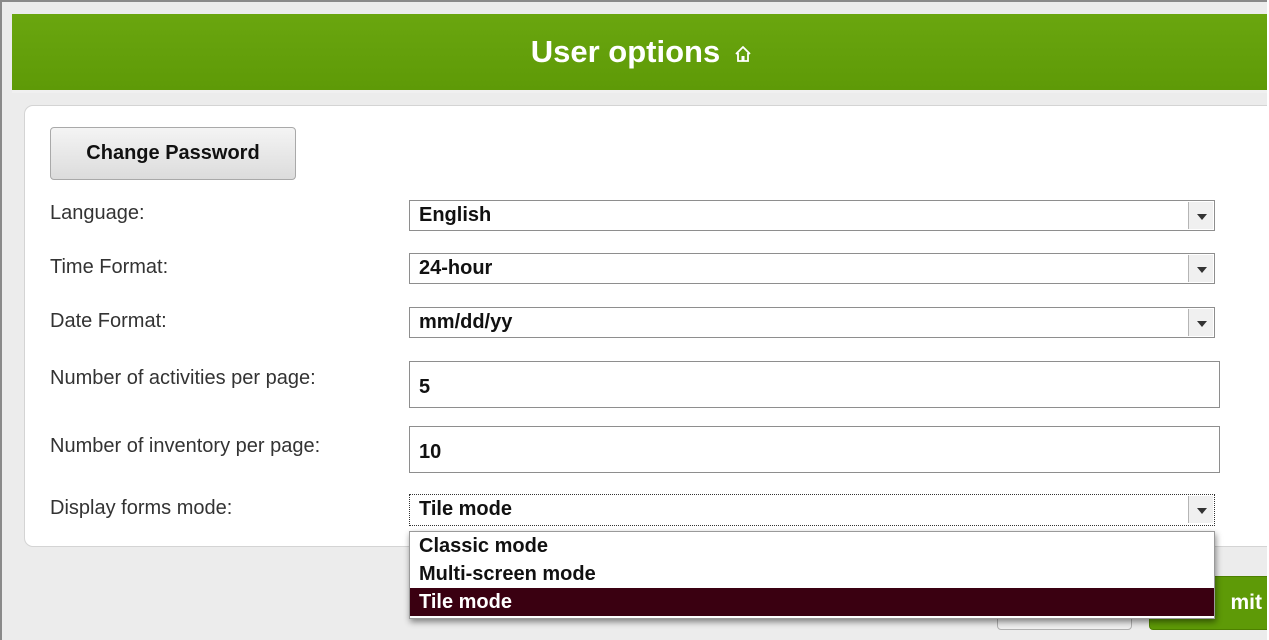 This screenshot has width=1269, height=640. Describe the element at coordinates (1246, 602) in the screenshot. I see `submit-label: mit` at that location.